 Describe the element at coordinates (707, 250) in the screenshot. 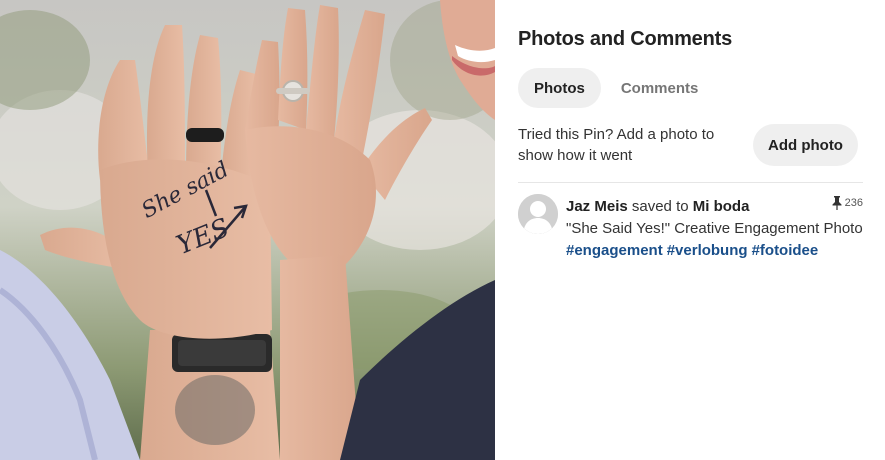

I see `tag-link-verlobung: #verlobung` at that location.